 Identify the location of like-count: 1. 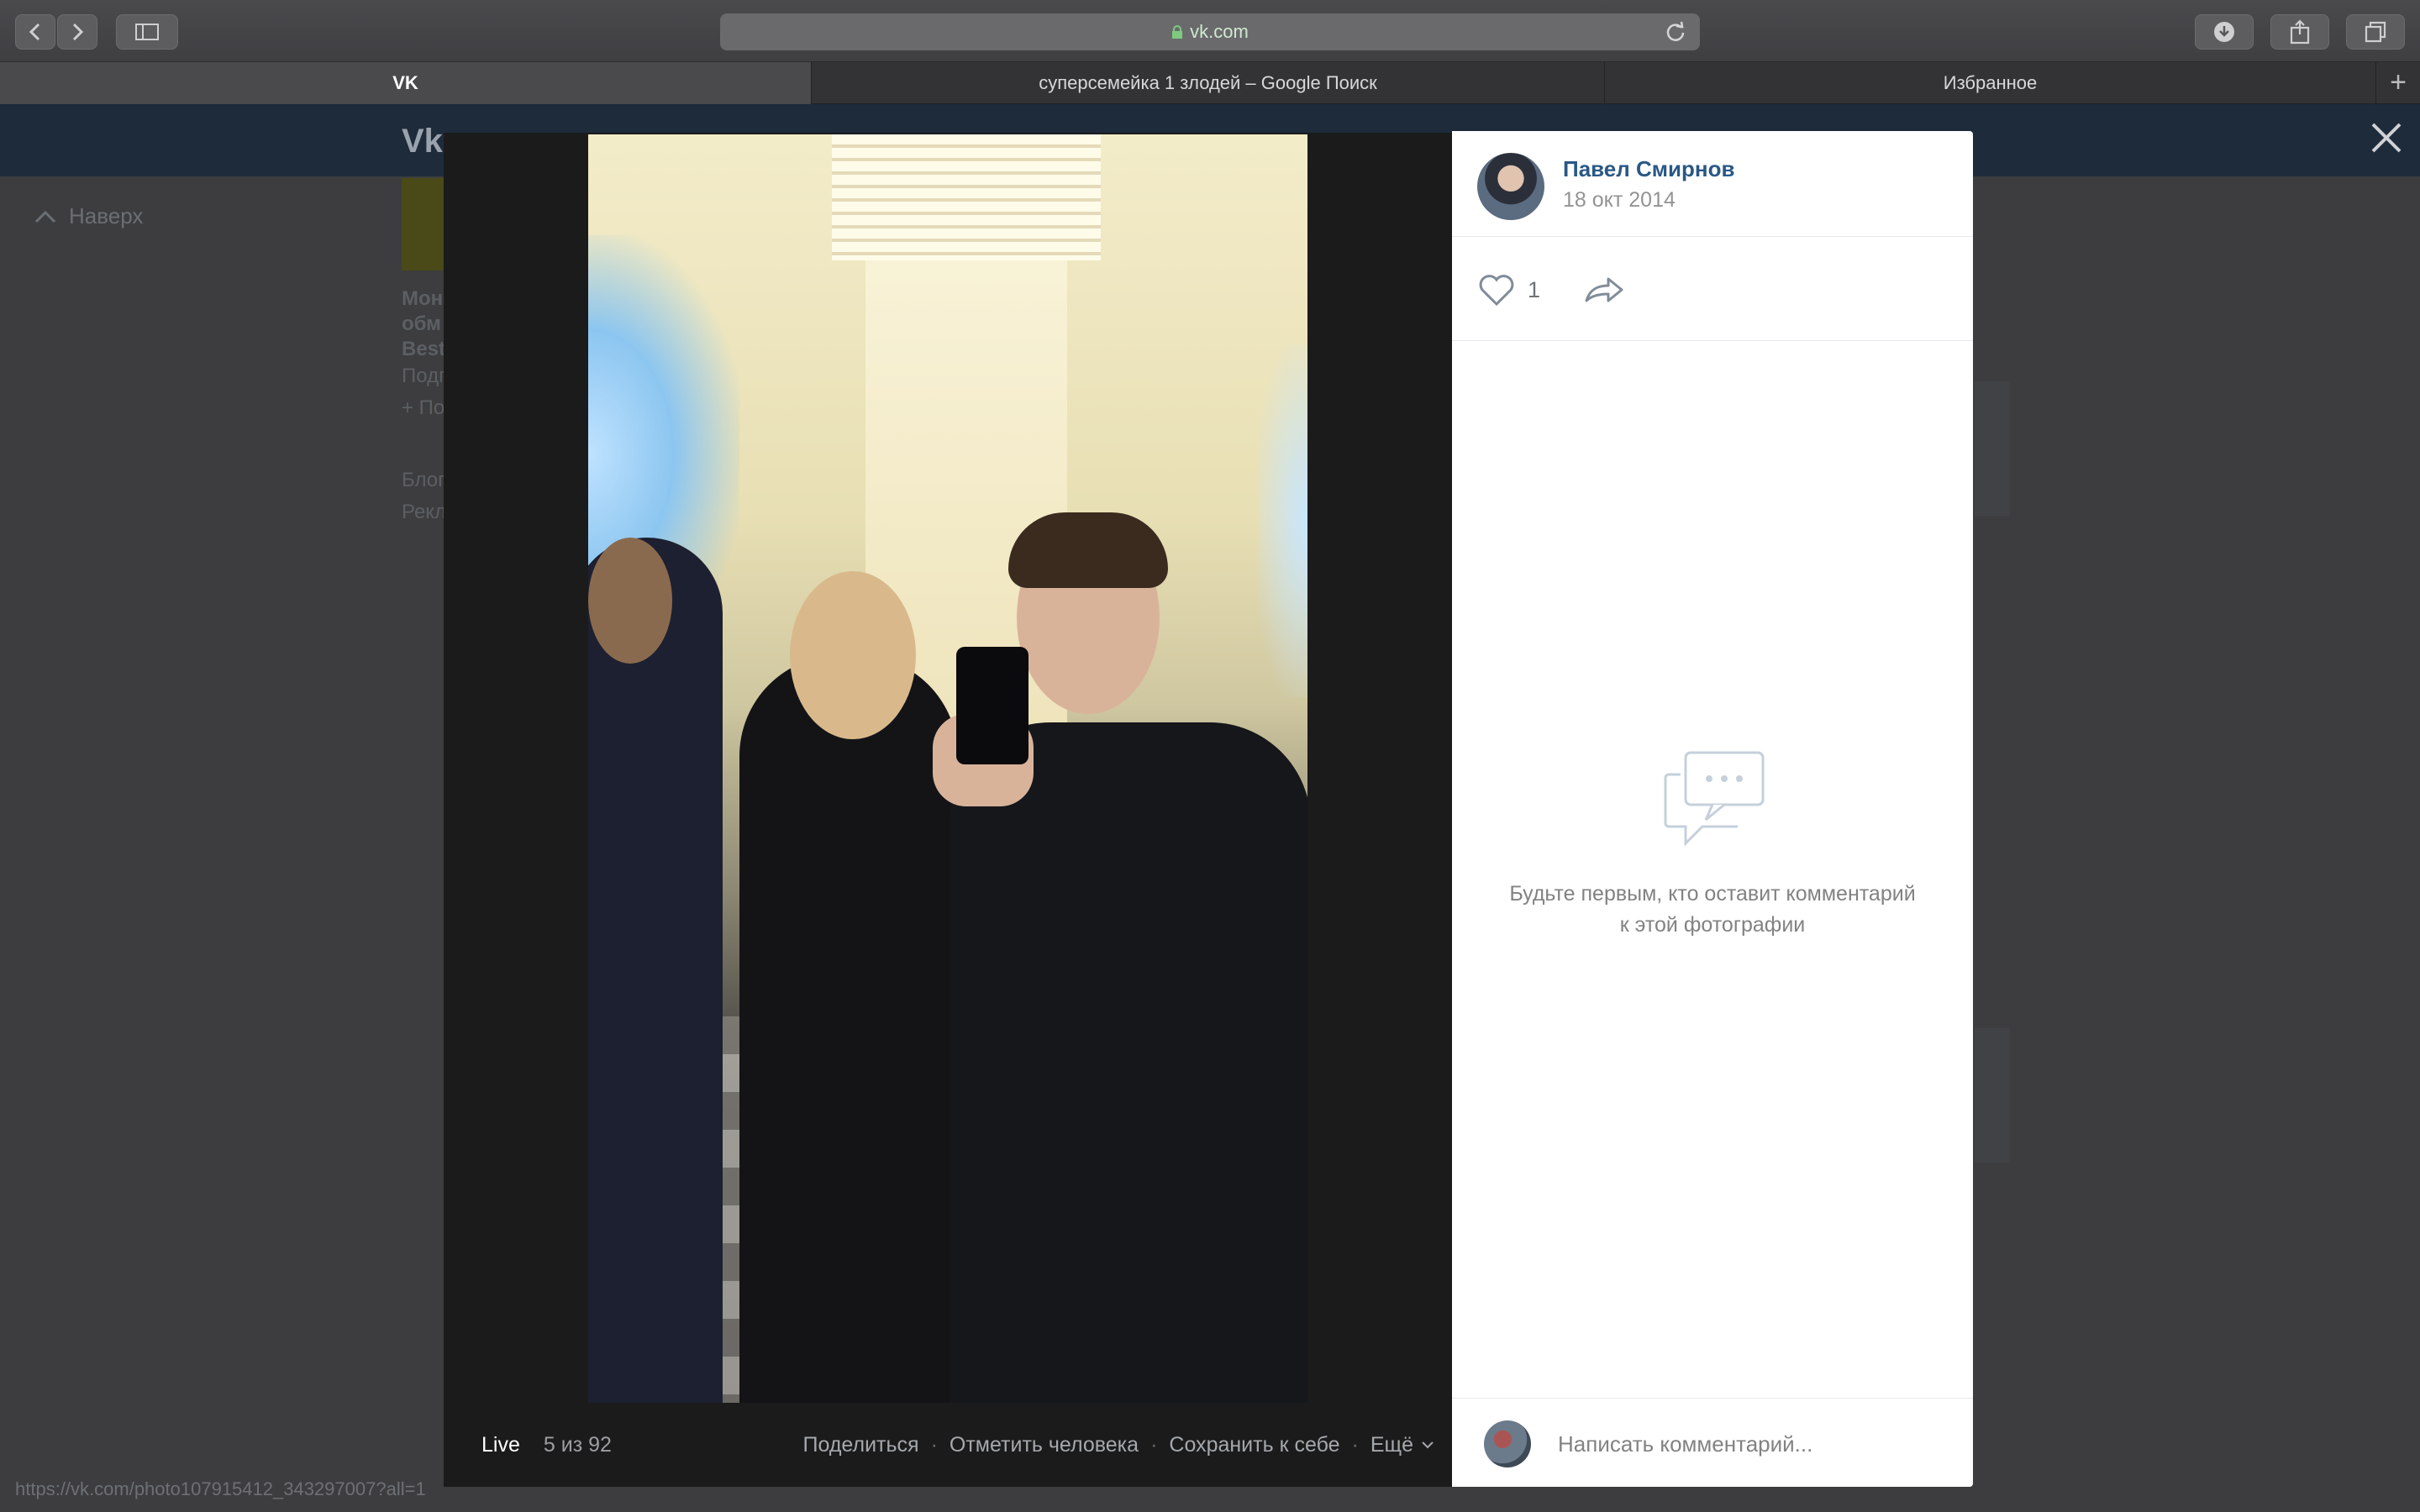
(1534, 289).